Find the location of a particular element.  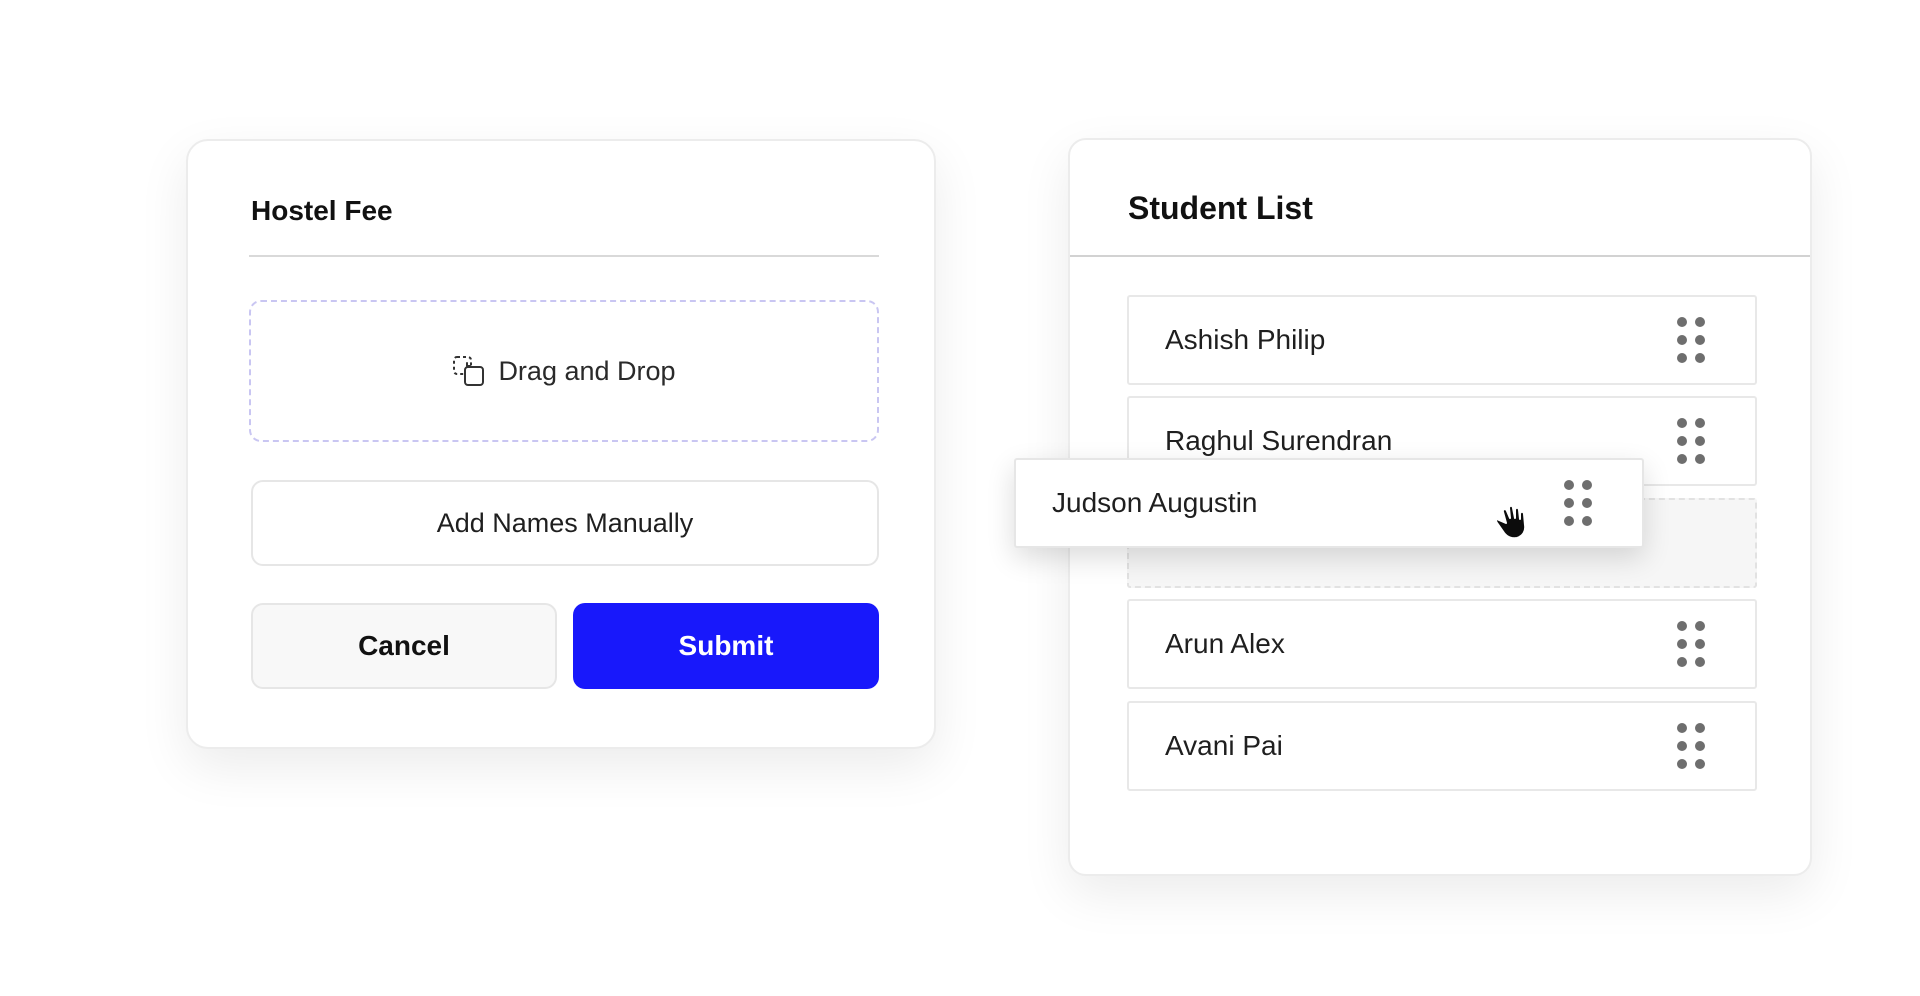

student-name: Avani Pai is located at coordinates (1224, 745).